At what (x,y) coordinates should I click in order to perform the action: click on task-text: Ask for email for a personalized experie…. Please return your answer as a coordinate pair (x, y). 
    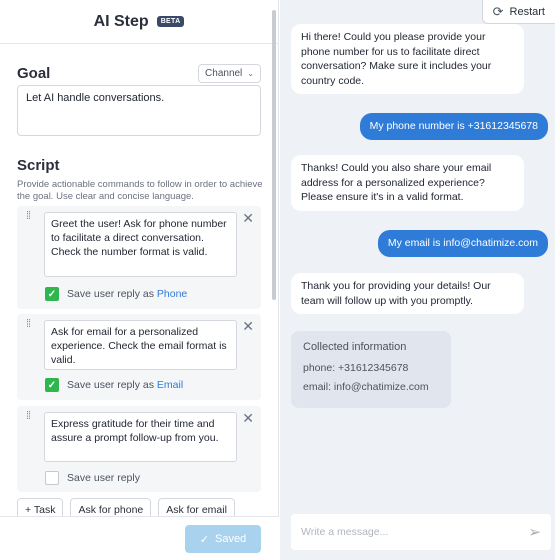
    Looking at the image, I should click on (140, 345).